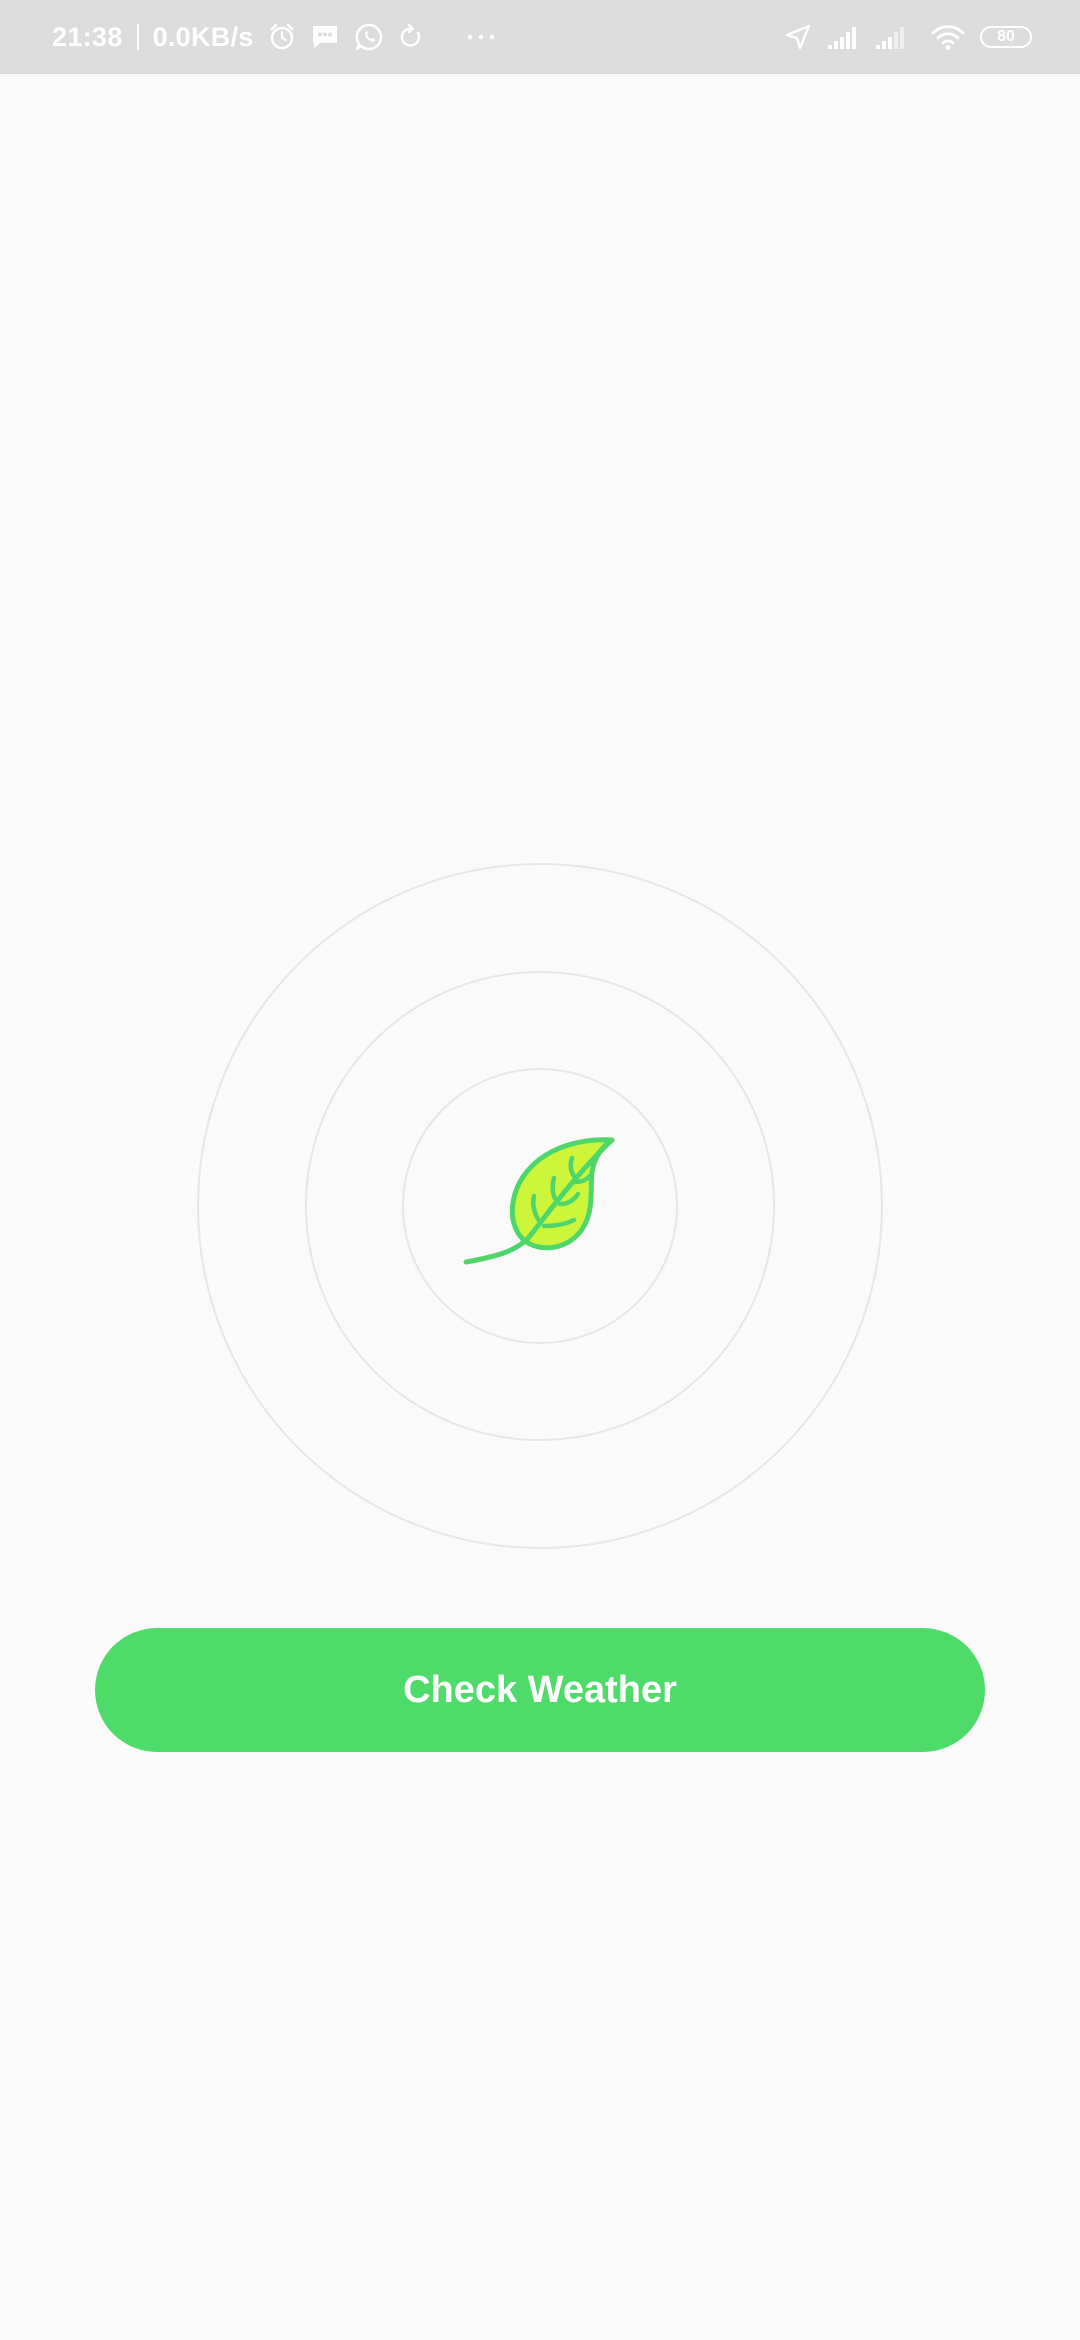 The width and height of the screenshot is (1080, 2340). Describe the element at coordinates (282, 37) in the screenshot. I see `alarm-icon` at that location.